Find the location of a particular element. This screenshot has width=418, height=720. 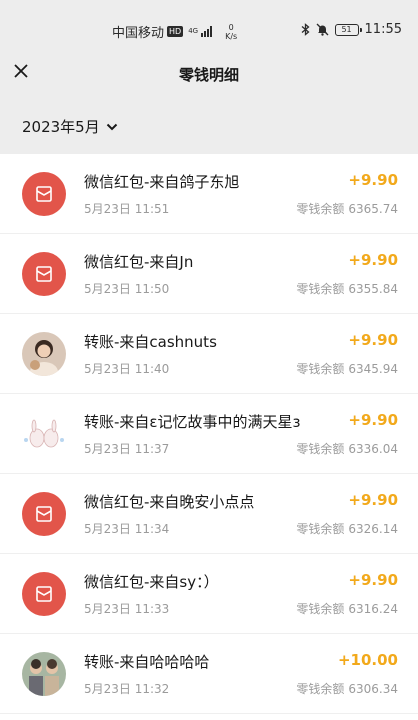

month-selector: 2023年5月 is located at coordinates (70, 126).